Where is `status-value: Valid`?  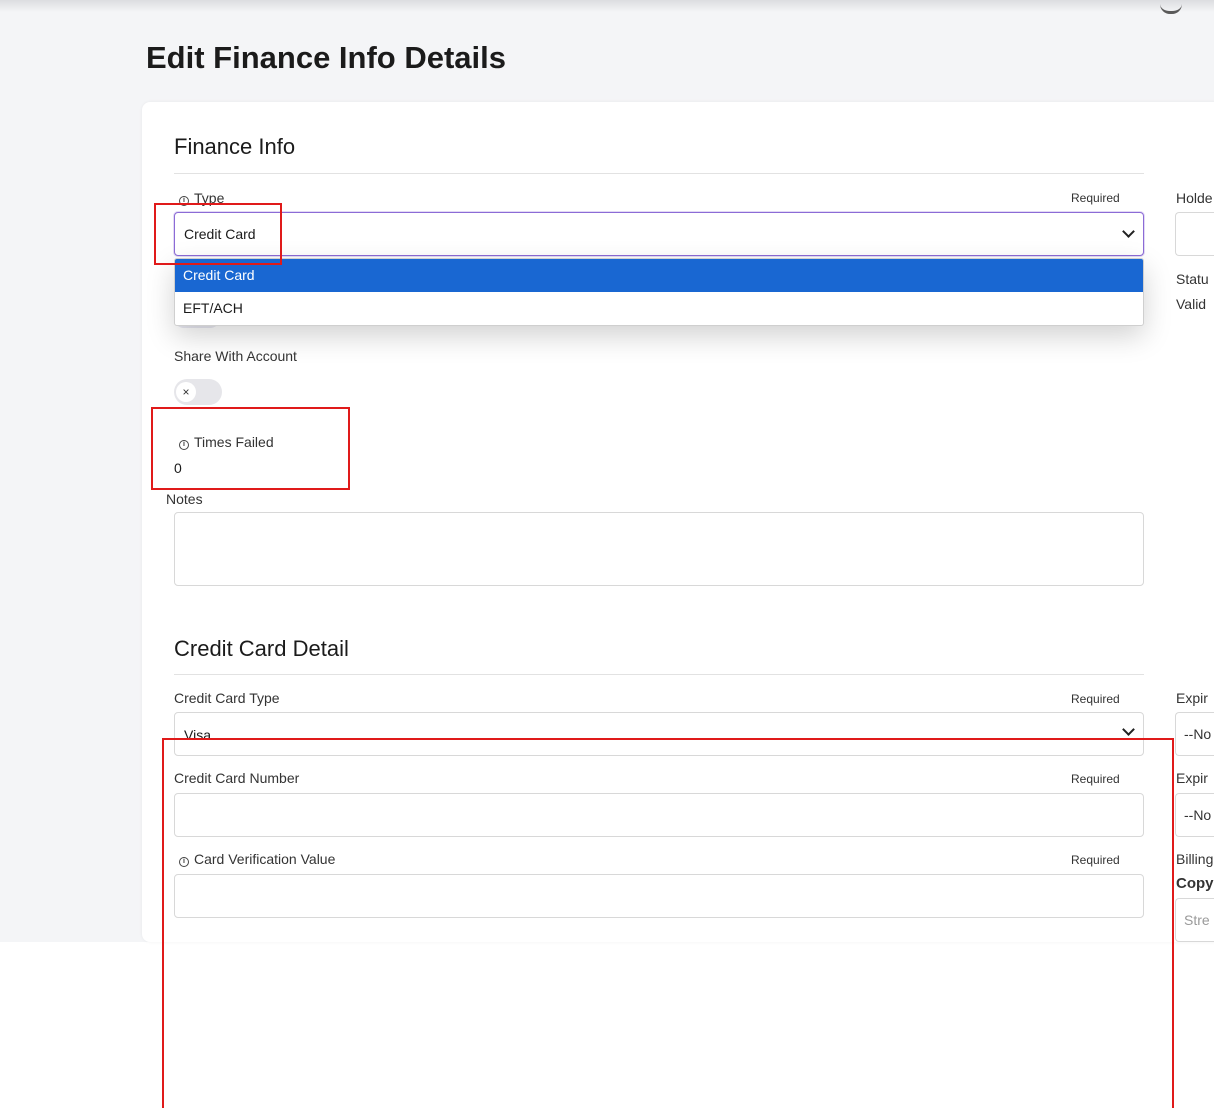 status-value: Valid is located at coordinates (1191, 304).